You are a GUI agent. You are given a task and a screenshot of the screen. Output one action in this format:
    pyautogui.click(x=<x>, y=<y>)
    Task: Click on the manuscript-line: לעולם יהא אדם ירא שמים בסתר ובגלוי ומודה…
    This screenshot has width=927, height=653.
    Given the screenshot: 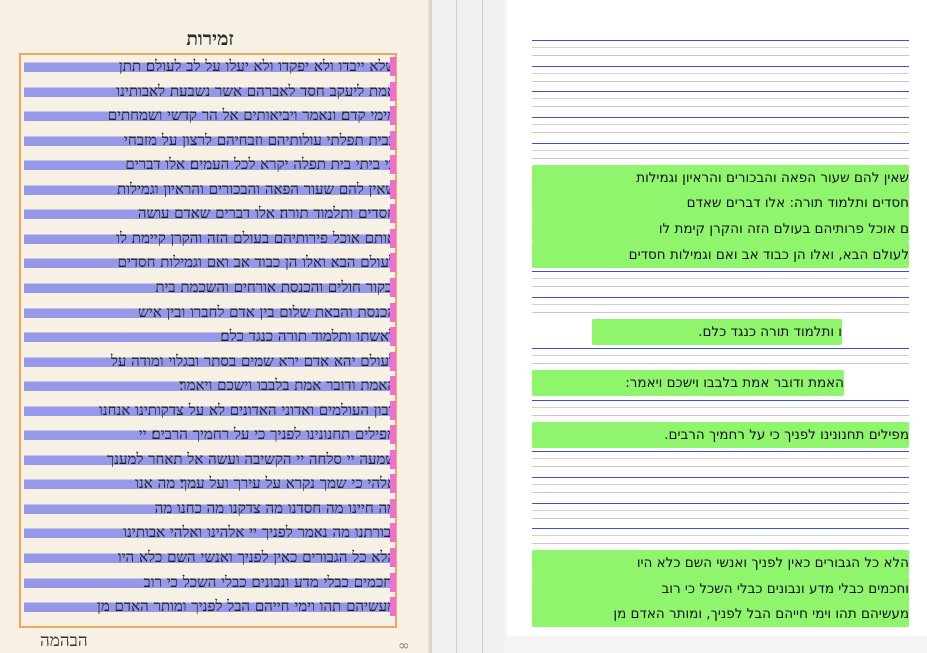 What is the action you would take?
    pyautogui.click(x=210, y=361)
    